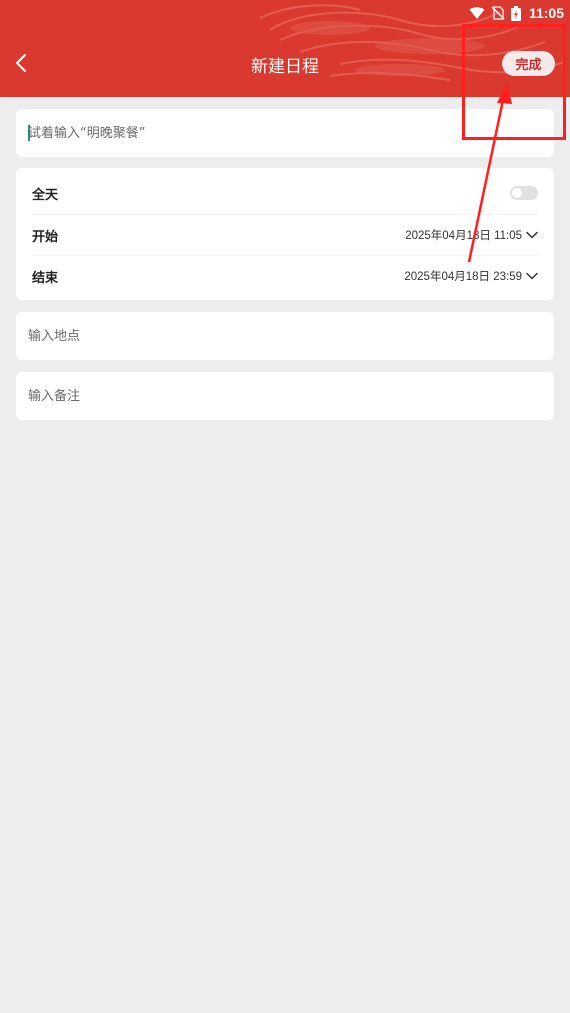  Describe the element at coordinates (278, 396) in the screenshot. I see `note-input` at that location.